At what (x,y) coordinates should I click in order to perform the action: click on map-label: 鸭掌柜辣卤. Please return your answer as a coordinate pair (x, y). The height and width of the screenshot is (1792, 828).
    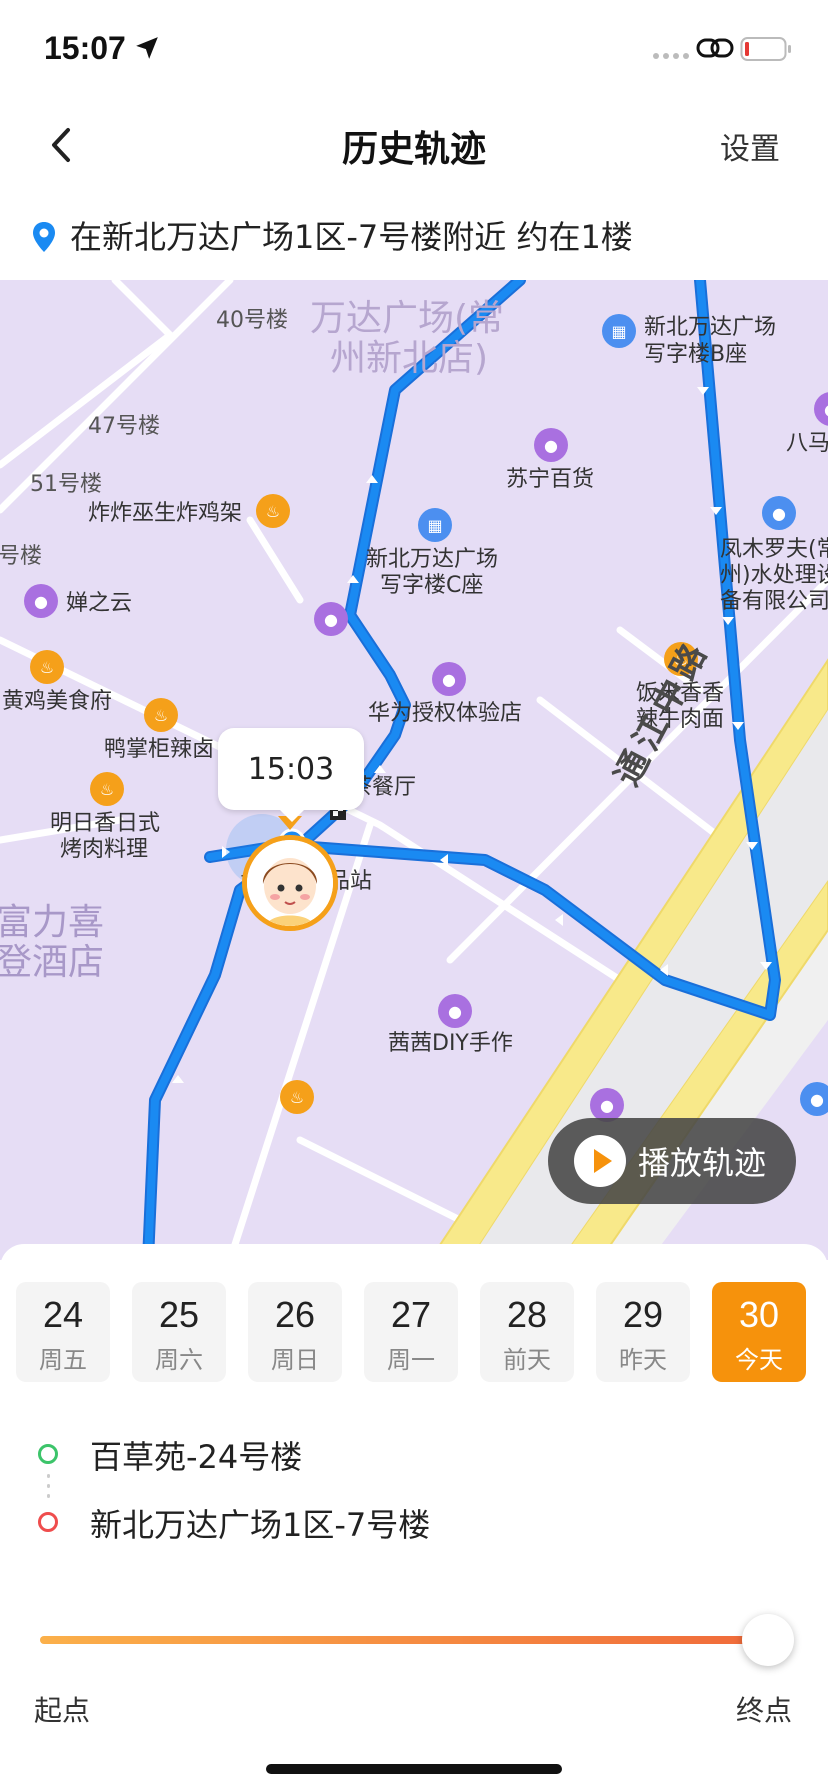
    Looking at the image, I should click on (159, 749).